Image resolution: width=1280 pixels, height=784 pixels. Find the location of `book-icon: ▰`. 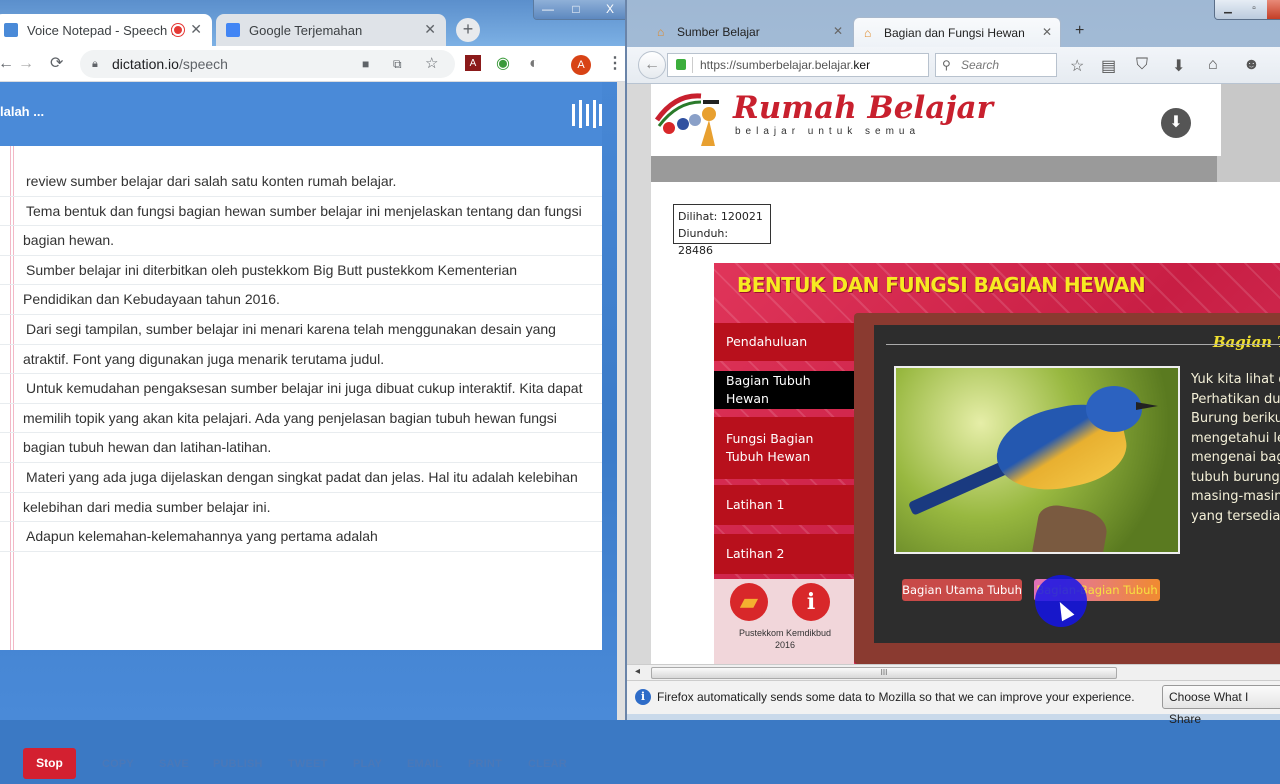

book-icon: ▰ is located at coordinates (749, 602).